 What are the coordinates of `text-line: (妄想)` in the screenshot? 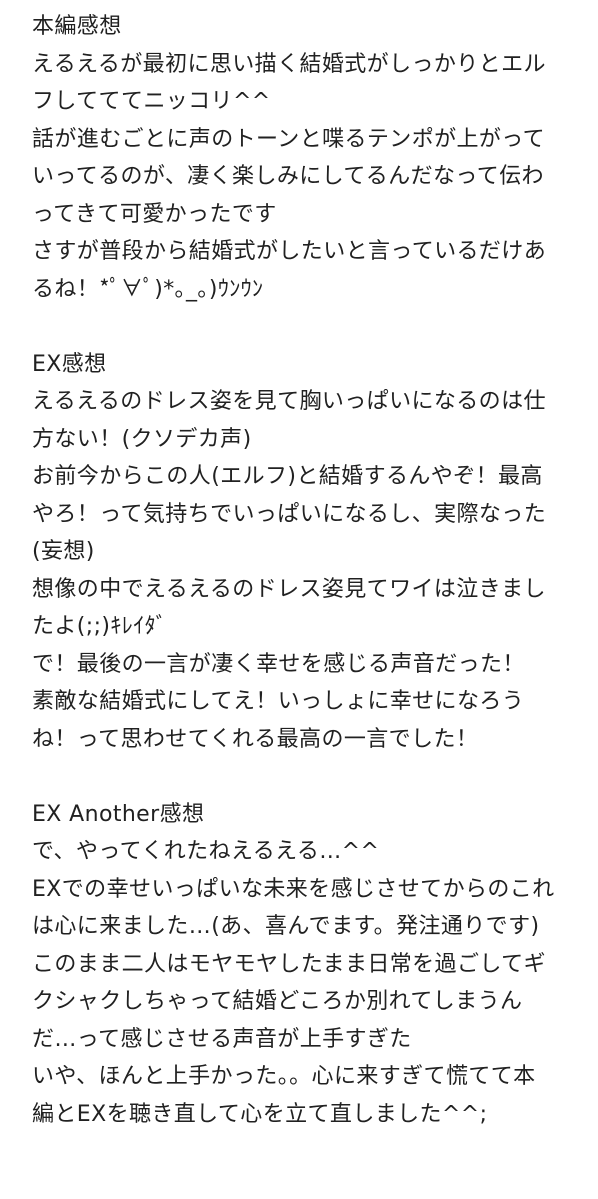 It's located at (63, 551).